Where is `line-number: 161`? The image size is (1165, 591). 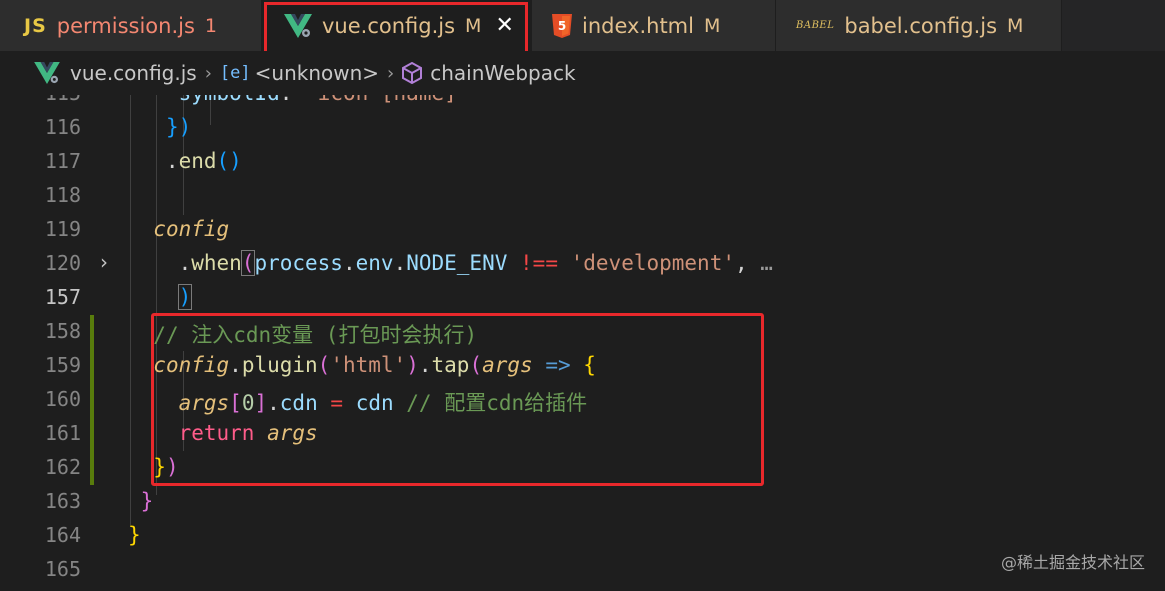
line-number: 161 is located at coordinates (62, 433).